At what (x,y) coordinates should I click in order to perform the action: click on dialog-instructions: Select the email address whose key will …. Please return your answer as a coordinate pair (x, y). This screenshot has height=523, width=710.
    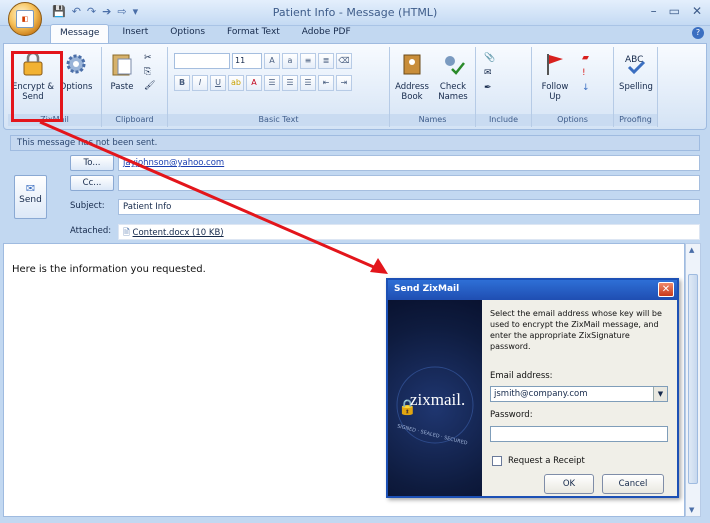
    Looking at the image, I should click on (576, 330).